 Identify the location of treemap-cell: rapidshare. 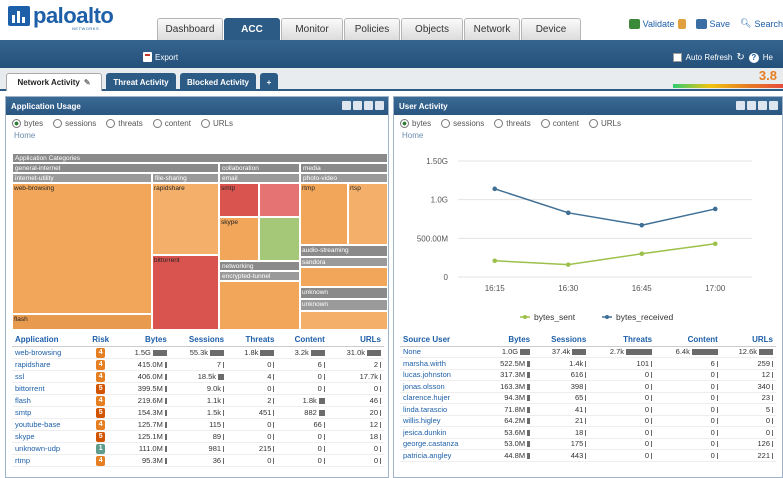
(185, 219).